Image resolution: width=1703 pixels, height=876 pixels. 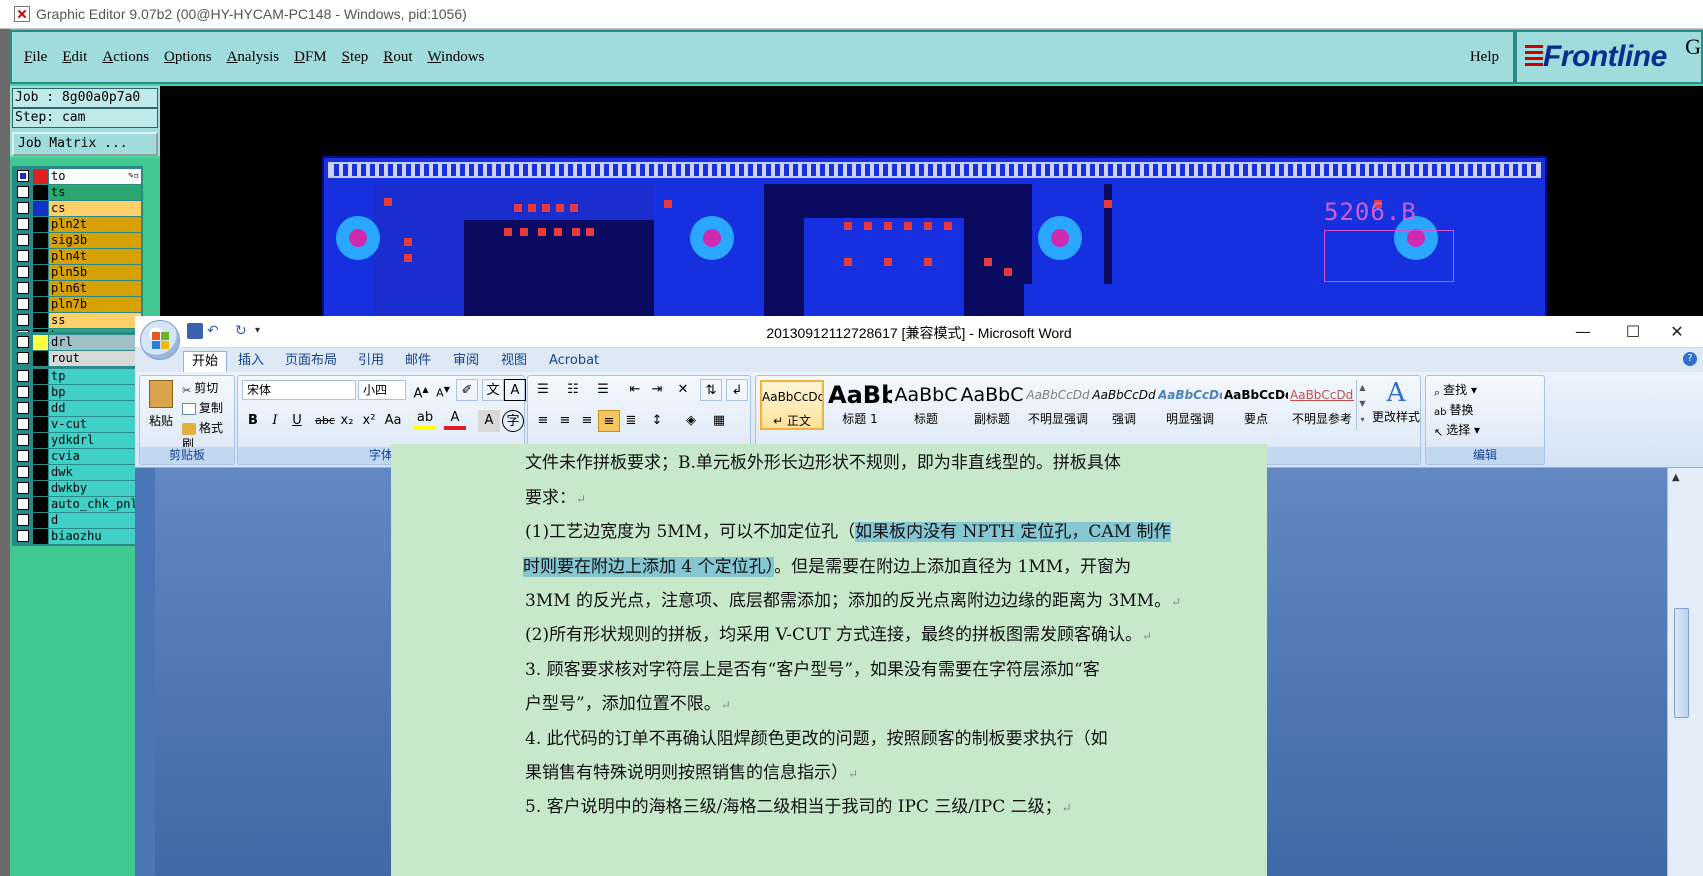 I want to click on sort-icon: ⇅, so click(x=711, y=390).